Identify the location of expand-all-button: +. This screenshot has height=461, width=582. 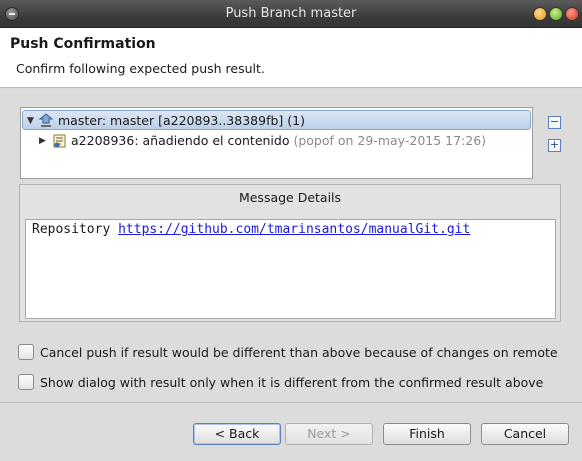
(554, 145).